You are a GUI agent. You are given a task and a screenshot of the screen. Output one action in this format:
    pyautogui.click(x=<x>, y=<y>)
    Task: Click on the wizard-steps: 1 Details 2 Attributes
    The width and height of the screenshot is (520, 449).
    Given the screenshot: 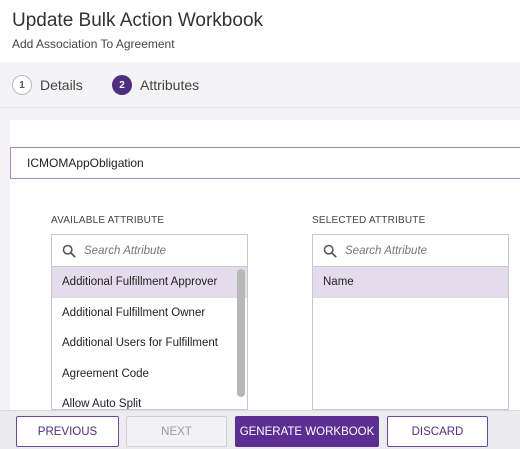 What is the action you would take?
    pyautogui.click(x=260, y=85)
    